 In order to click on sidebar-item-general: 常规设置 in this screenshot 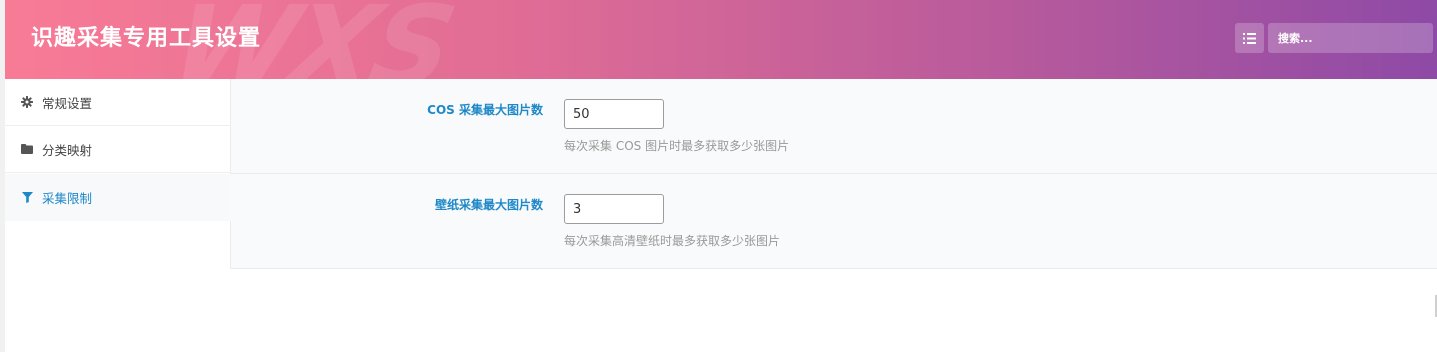, I will do `click(118, 102)`.